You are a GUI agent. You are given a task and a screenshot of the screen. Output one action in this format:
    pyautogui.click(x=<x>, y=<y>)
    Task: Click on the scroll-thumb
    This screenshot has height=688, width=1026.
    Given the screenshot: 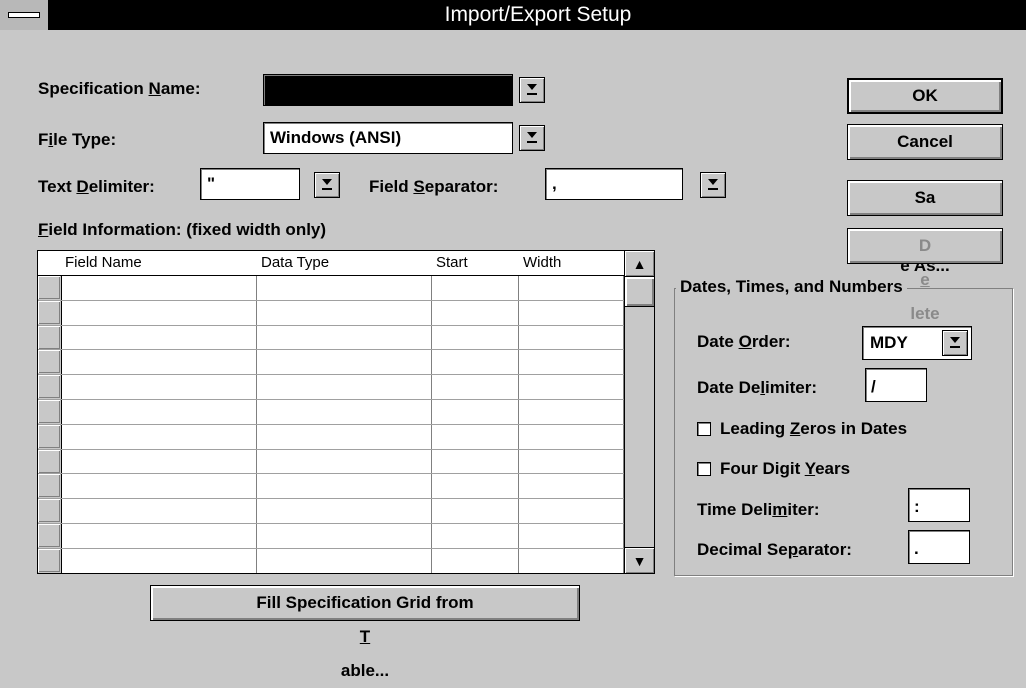 What is the action you would take?
    pyautogui.click(x=639, y=292)
    